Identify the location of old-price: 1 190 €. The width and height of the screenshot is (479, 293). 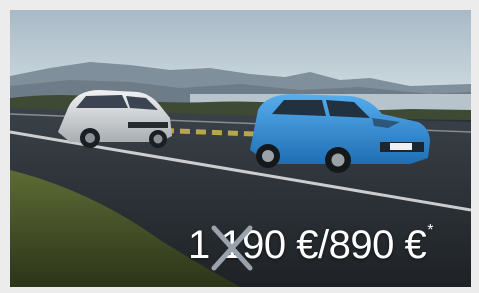
(253, 245).